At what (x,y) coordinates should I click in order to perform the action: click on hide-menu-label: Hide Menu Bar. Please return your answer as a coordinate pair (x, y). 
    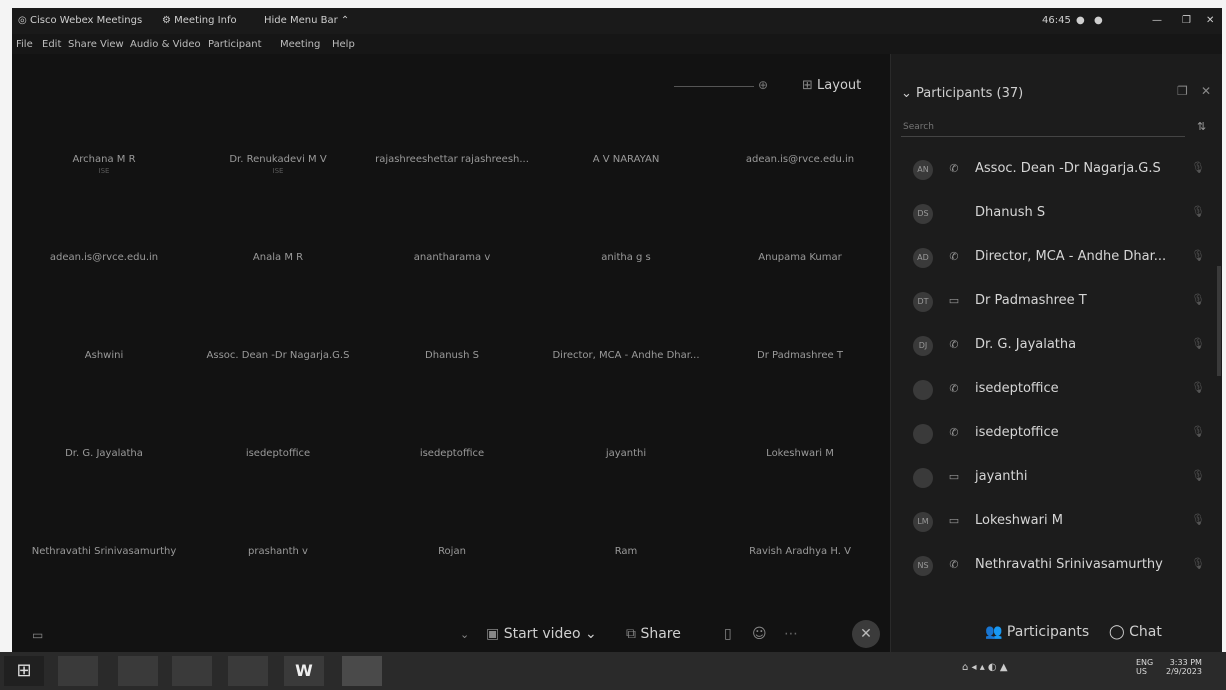
    Looking at the image, I should click on (301, 20).